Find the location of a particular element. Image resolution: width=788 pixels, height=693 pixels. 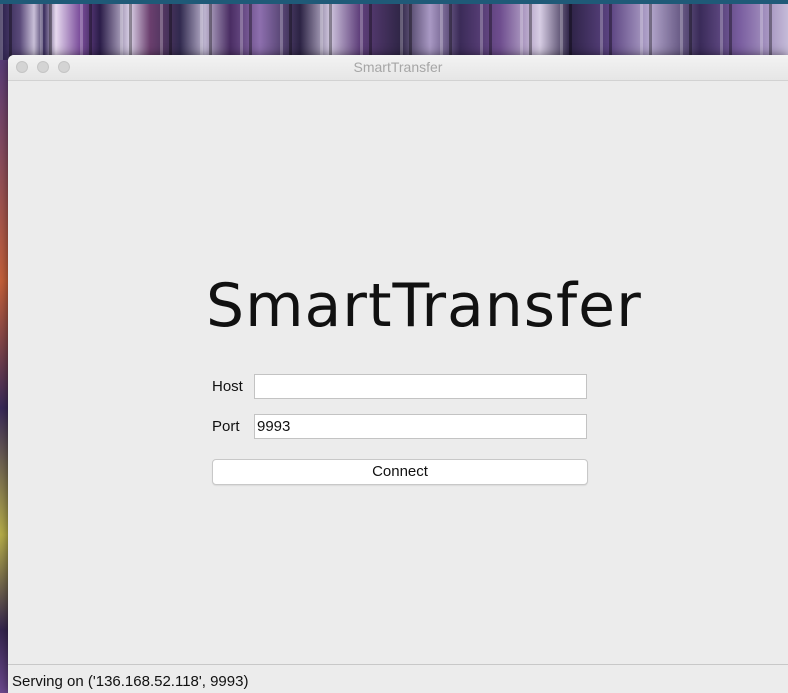

host-input is located at coordinates (420, 386).